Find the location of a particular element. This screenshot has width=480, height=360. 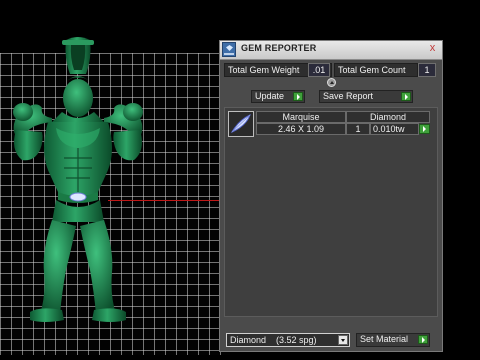

total-gem-weight-value: .01 is located at coordinates (319, 70).